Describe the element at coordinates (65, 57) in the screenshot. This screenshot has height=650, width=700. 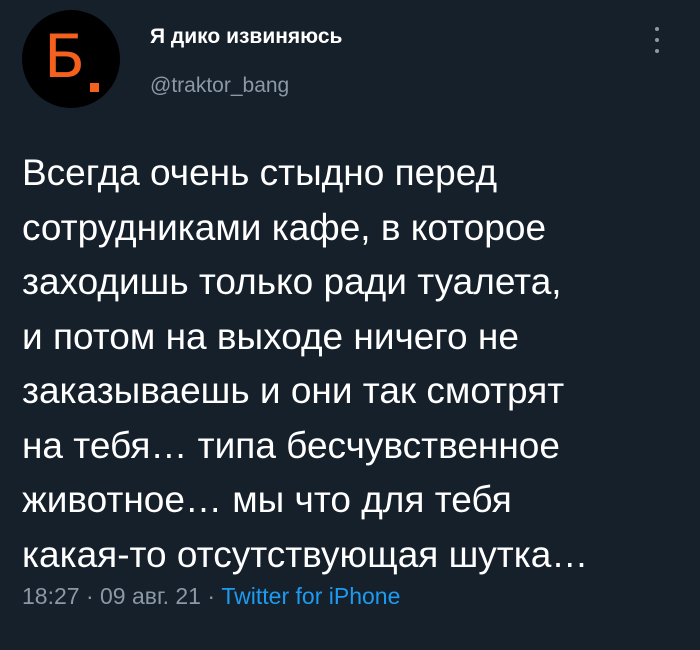
I see `avatar-letter: Б` at that location.